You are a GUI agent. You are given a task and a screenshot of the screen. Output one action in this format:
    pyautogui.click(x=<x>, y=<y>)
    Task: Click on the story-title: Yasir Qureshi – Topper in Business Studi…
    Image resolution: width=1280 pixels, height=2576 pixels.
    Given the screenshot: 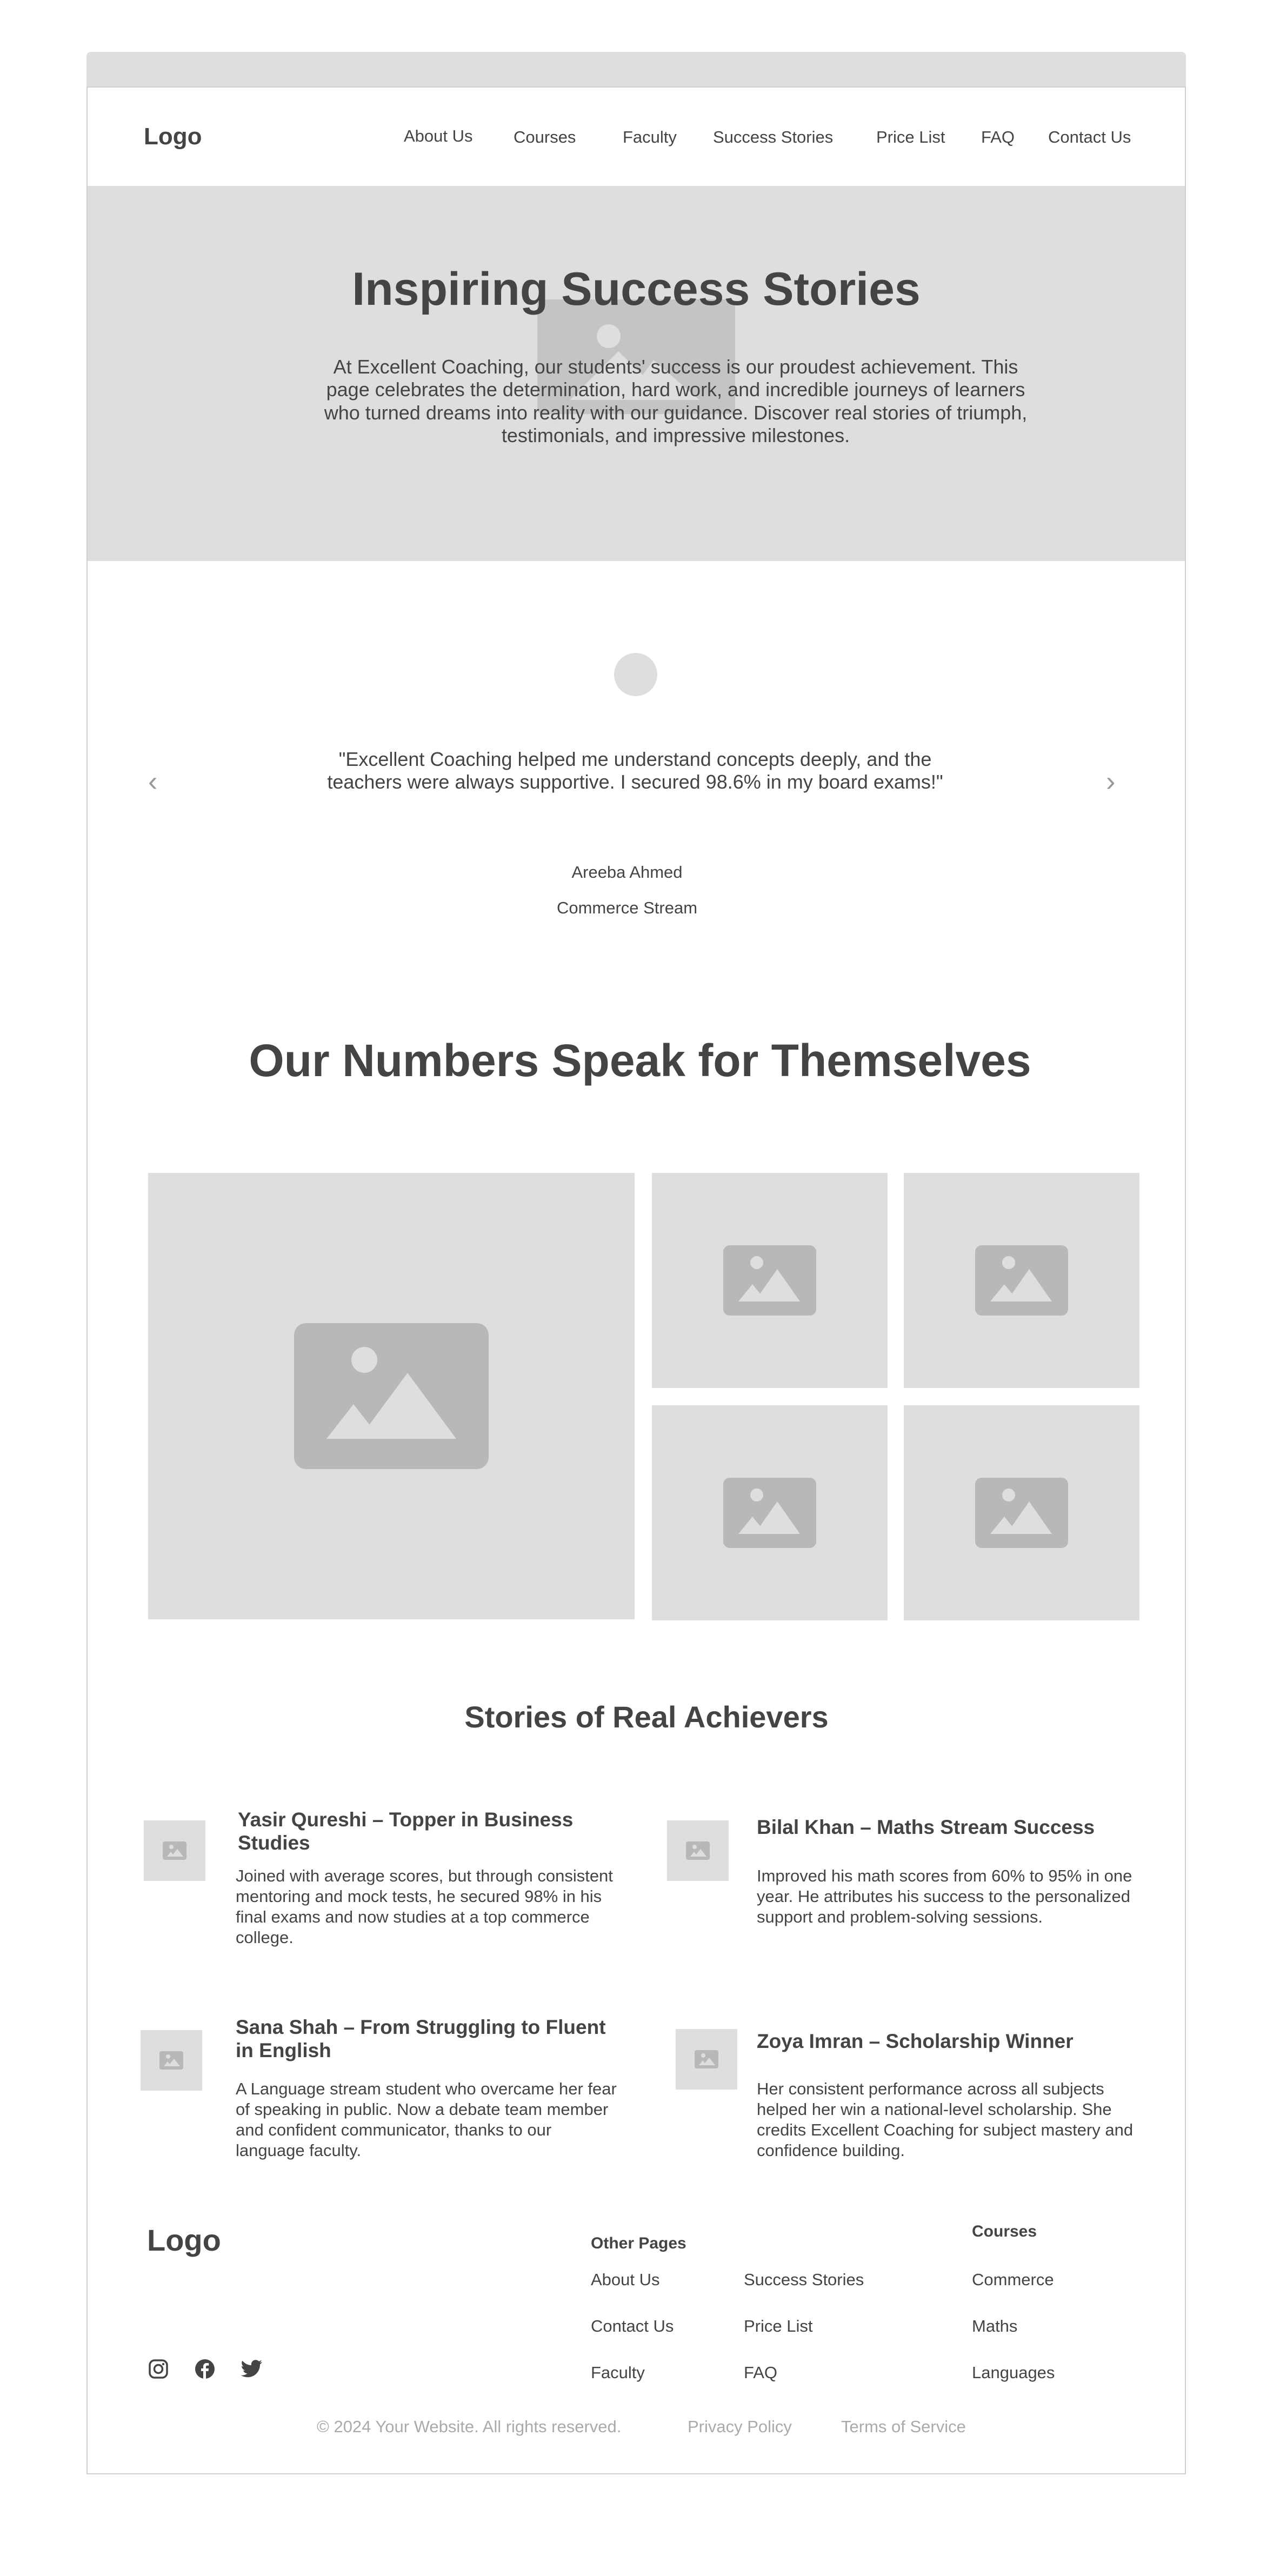 What is the action you would take?
    pyautogui.click(x=406, y=1831)
    